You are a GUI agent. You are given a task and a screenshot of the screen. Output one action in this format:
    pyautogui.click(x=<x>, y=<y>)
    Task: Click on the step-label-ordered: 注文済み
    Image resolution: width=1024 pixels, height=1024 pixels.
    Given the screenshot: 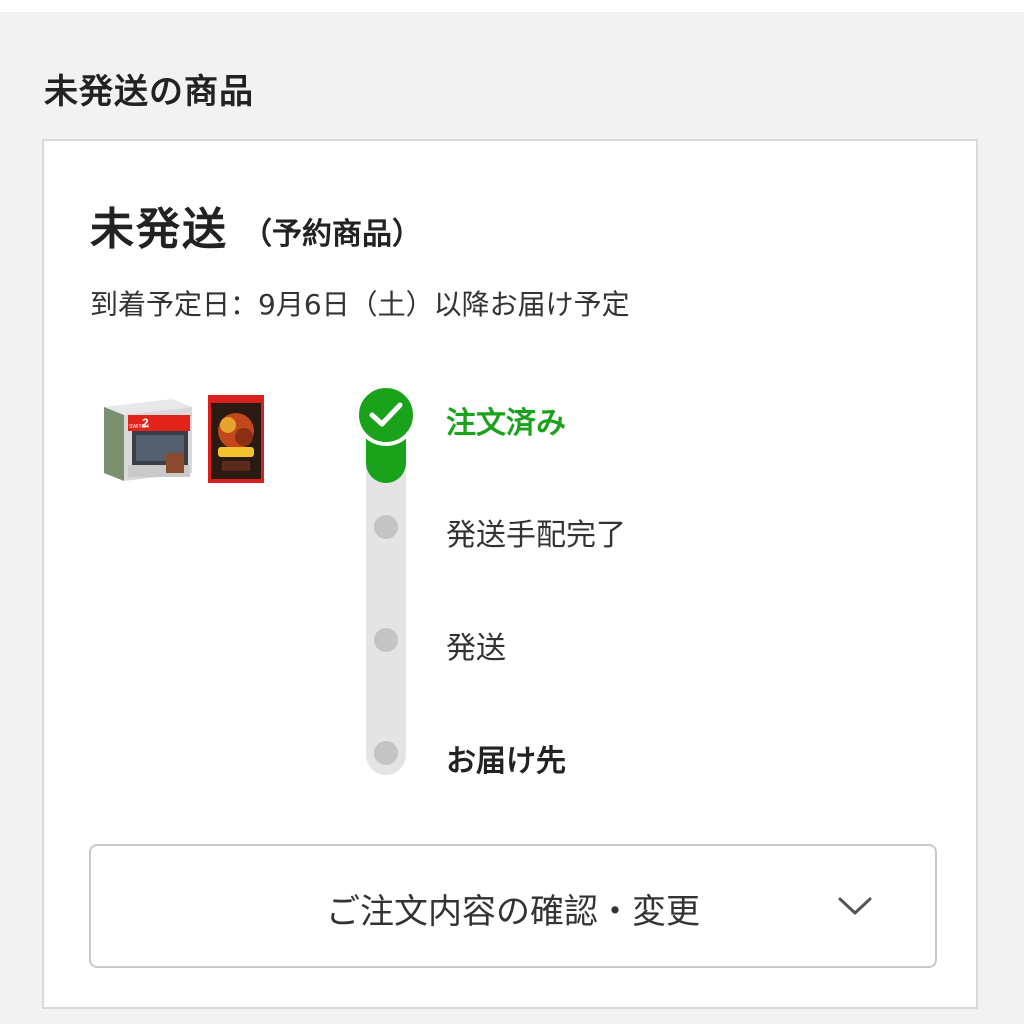 What is the action you would take?
    pyautogui.click(x=506, y=423)
    